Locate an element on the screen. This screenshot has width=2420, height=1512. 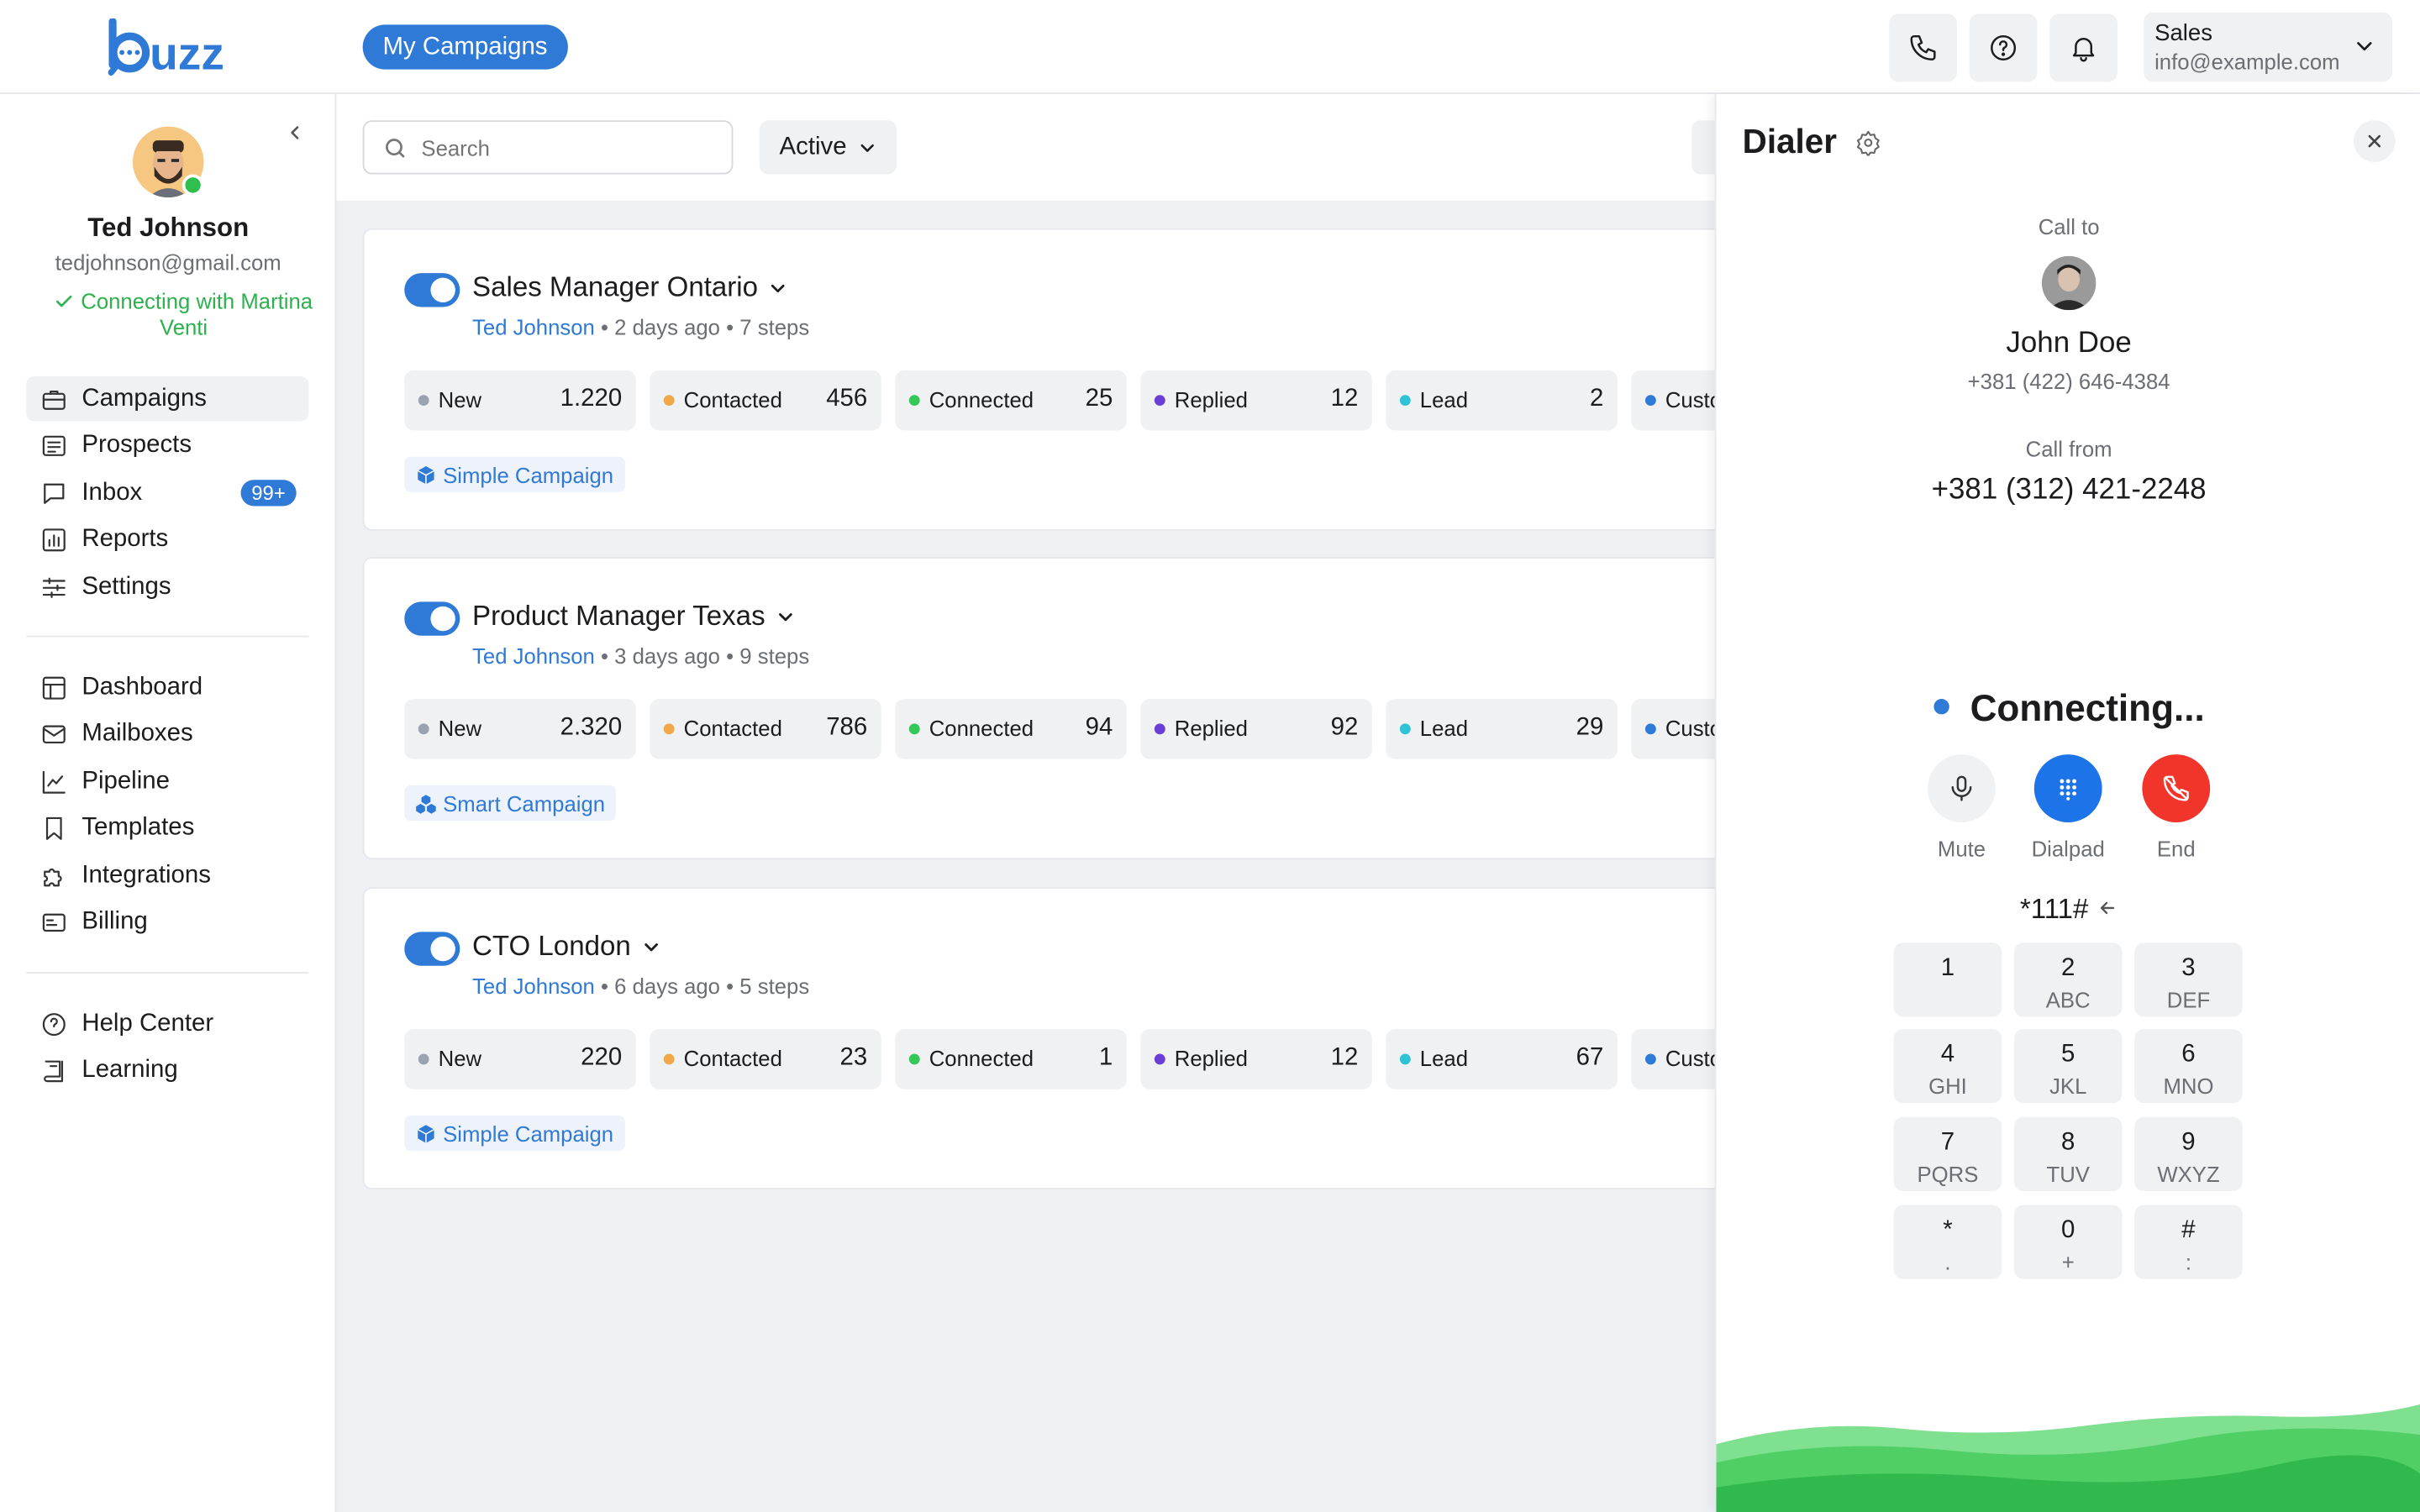
stat-pill-connected: Connected 94 is located at coordinates (1011, 729).